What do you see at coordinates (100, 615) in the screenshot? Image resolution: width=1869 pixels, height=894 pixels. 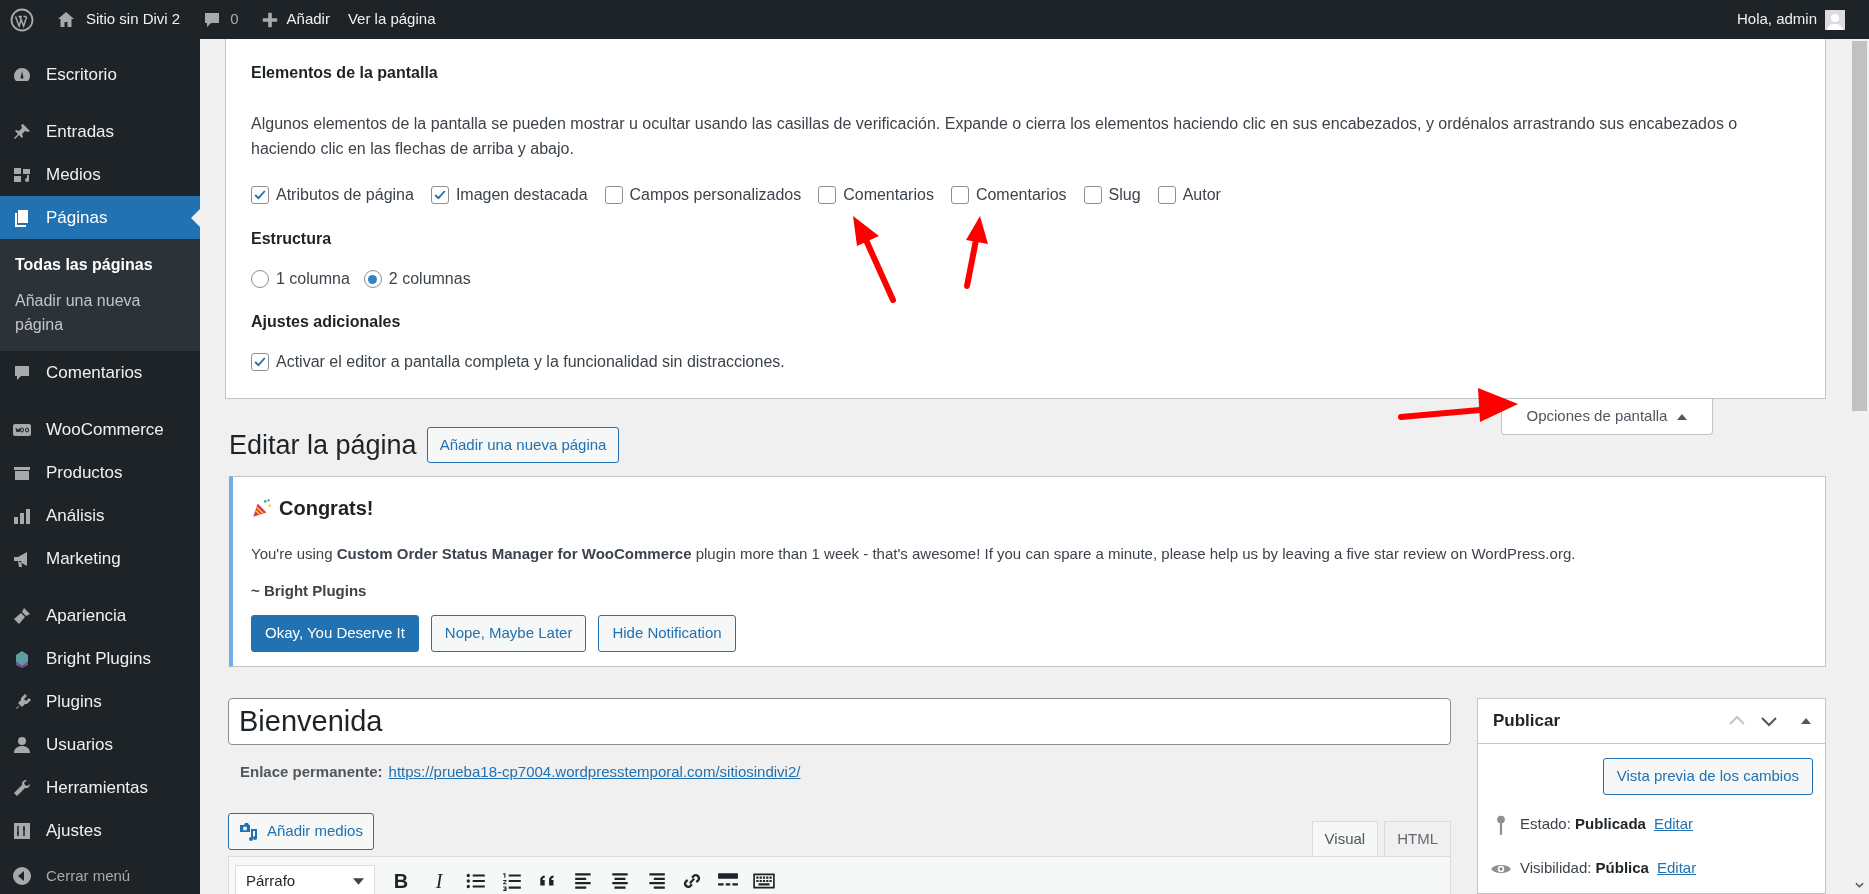 I see `sidebar-menu-item: Apariencia` at bounding box center [100, 615].